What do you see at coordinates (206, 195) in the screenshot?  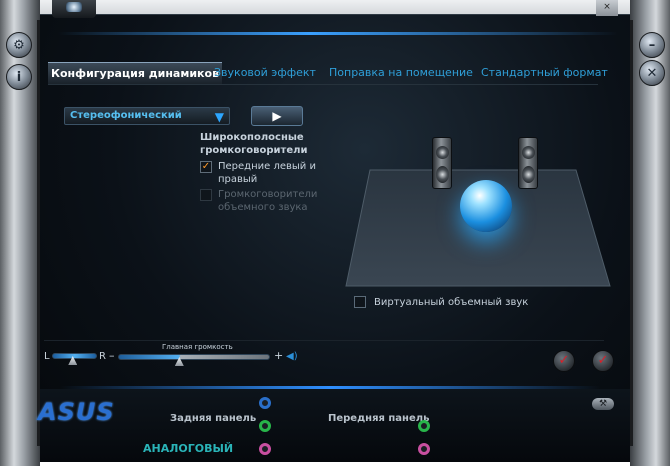 I see `surround-checkbox` at bounding box center [206, 195].